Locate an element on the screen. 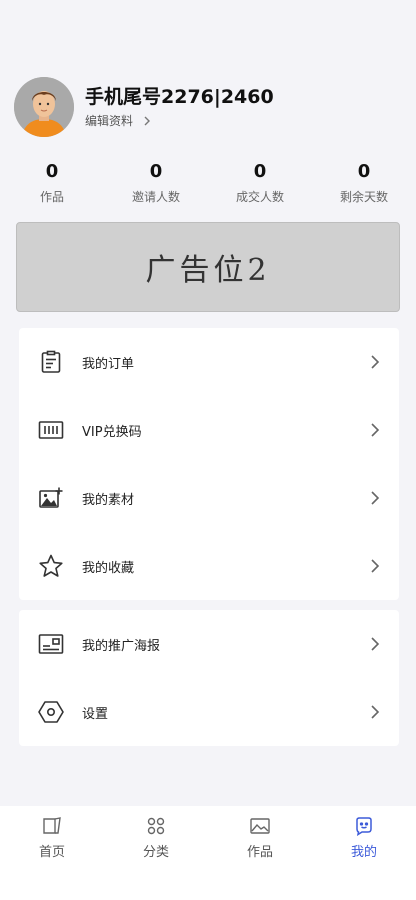 Image resolution: width=416 pixels, height=900 pixels. menu-label: 我的订单 is located at coordinates (108, 364).